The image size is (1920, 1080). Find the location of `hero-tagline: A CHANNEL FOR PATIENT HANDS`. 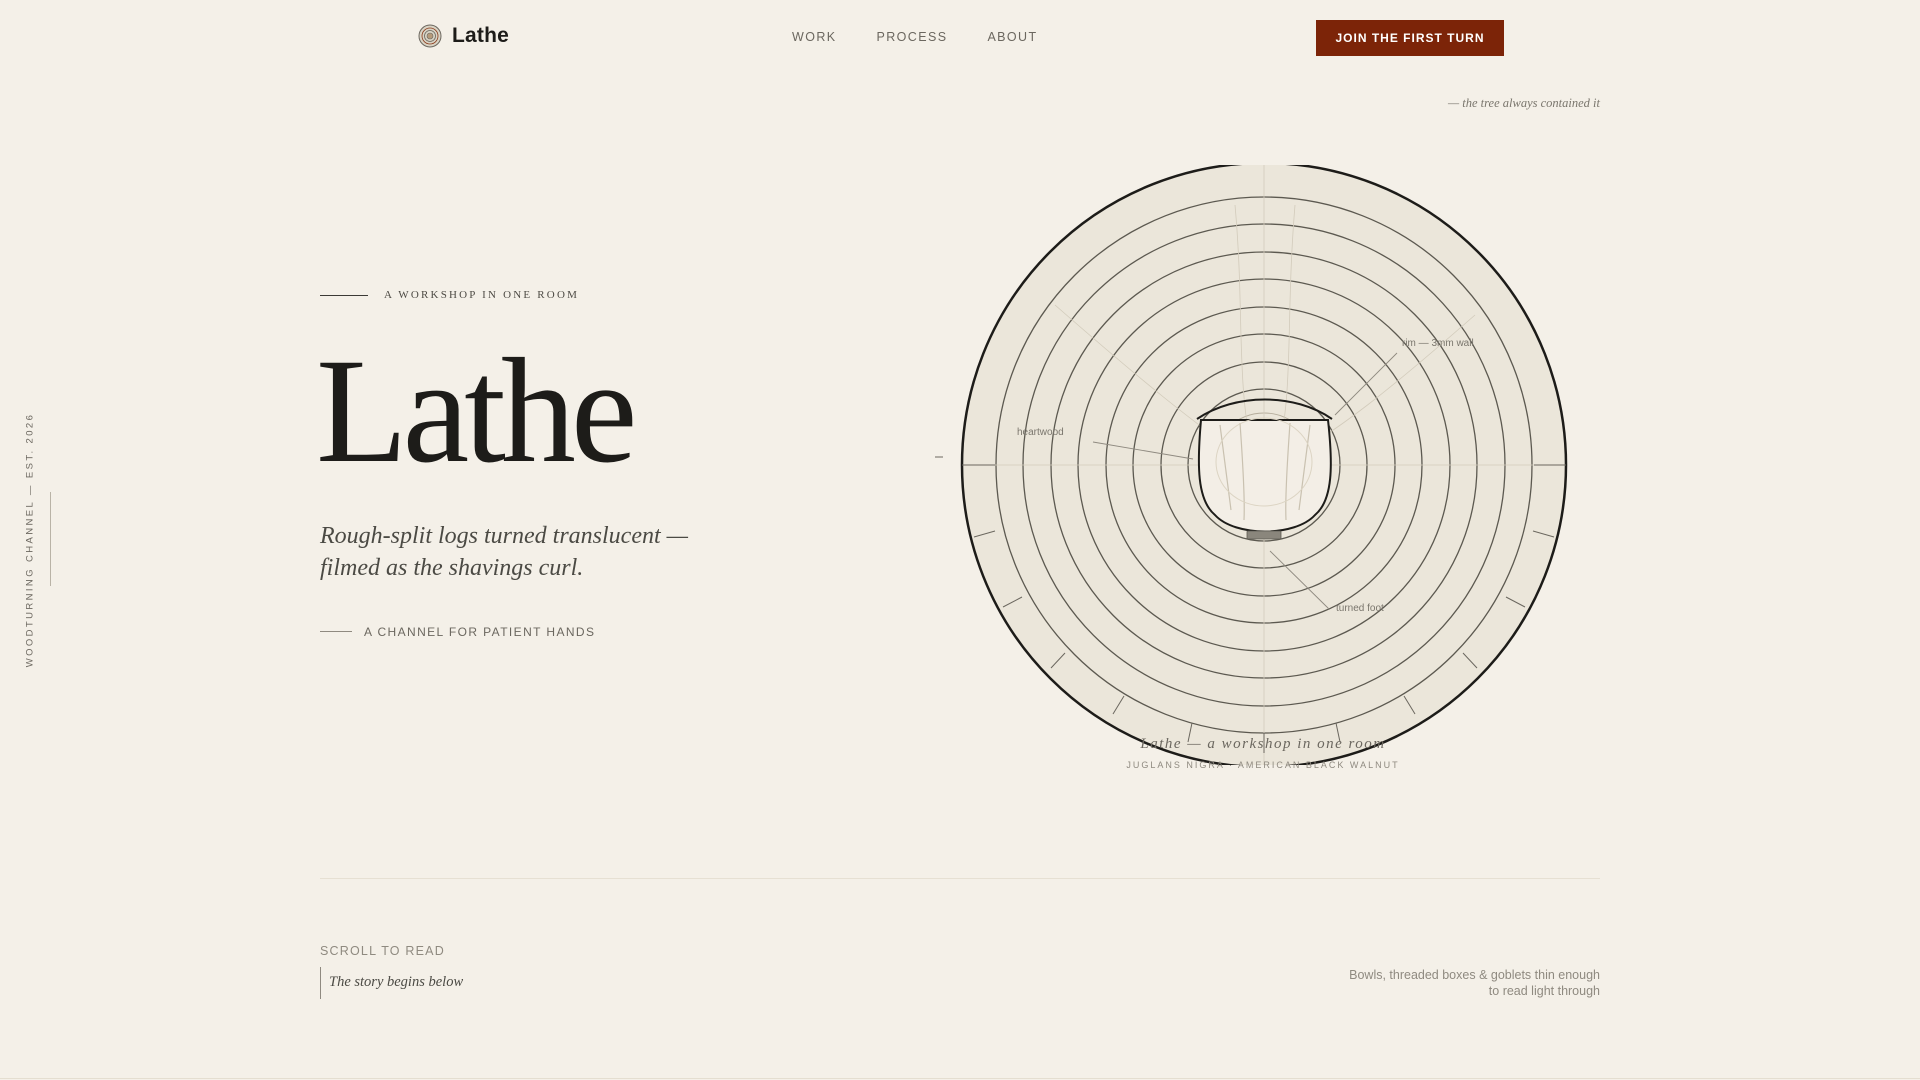

hero-tagline: A CHANNEL FOR PATIENT HANDS is located at coordinates (480, 632).